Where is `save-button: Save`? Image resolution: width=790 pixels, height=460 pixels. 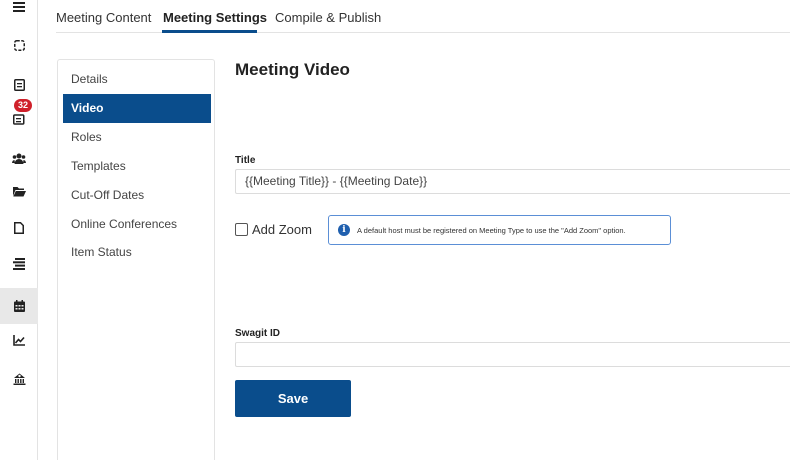 save-button: Save is located at coordinates (293, 398).